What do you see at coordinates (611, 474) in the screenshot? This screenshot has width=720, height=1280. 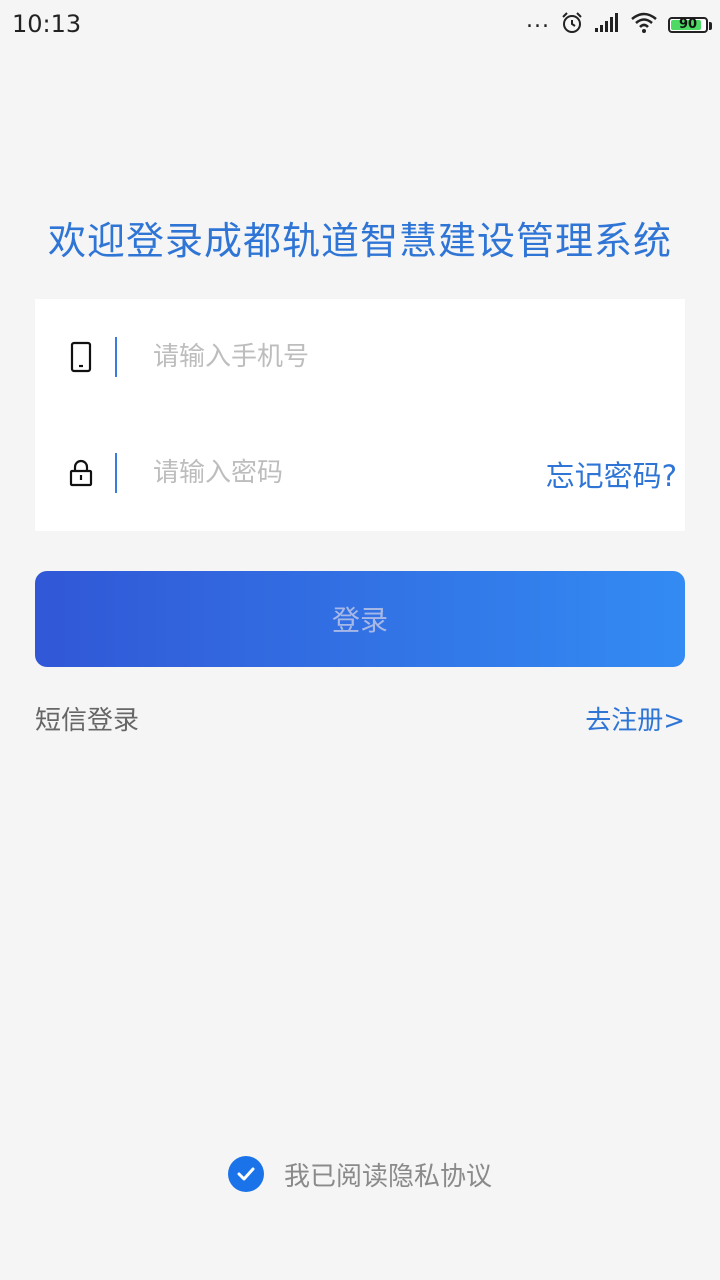 I see `forgot-password-link: 忘记密码?` at bounding box center [611, 474].